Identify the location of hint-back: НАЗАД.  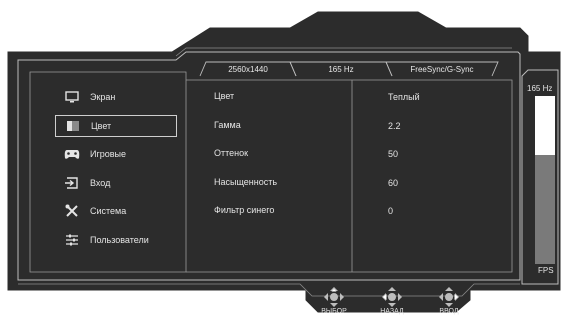
(392, 301).